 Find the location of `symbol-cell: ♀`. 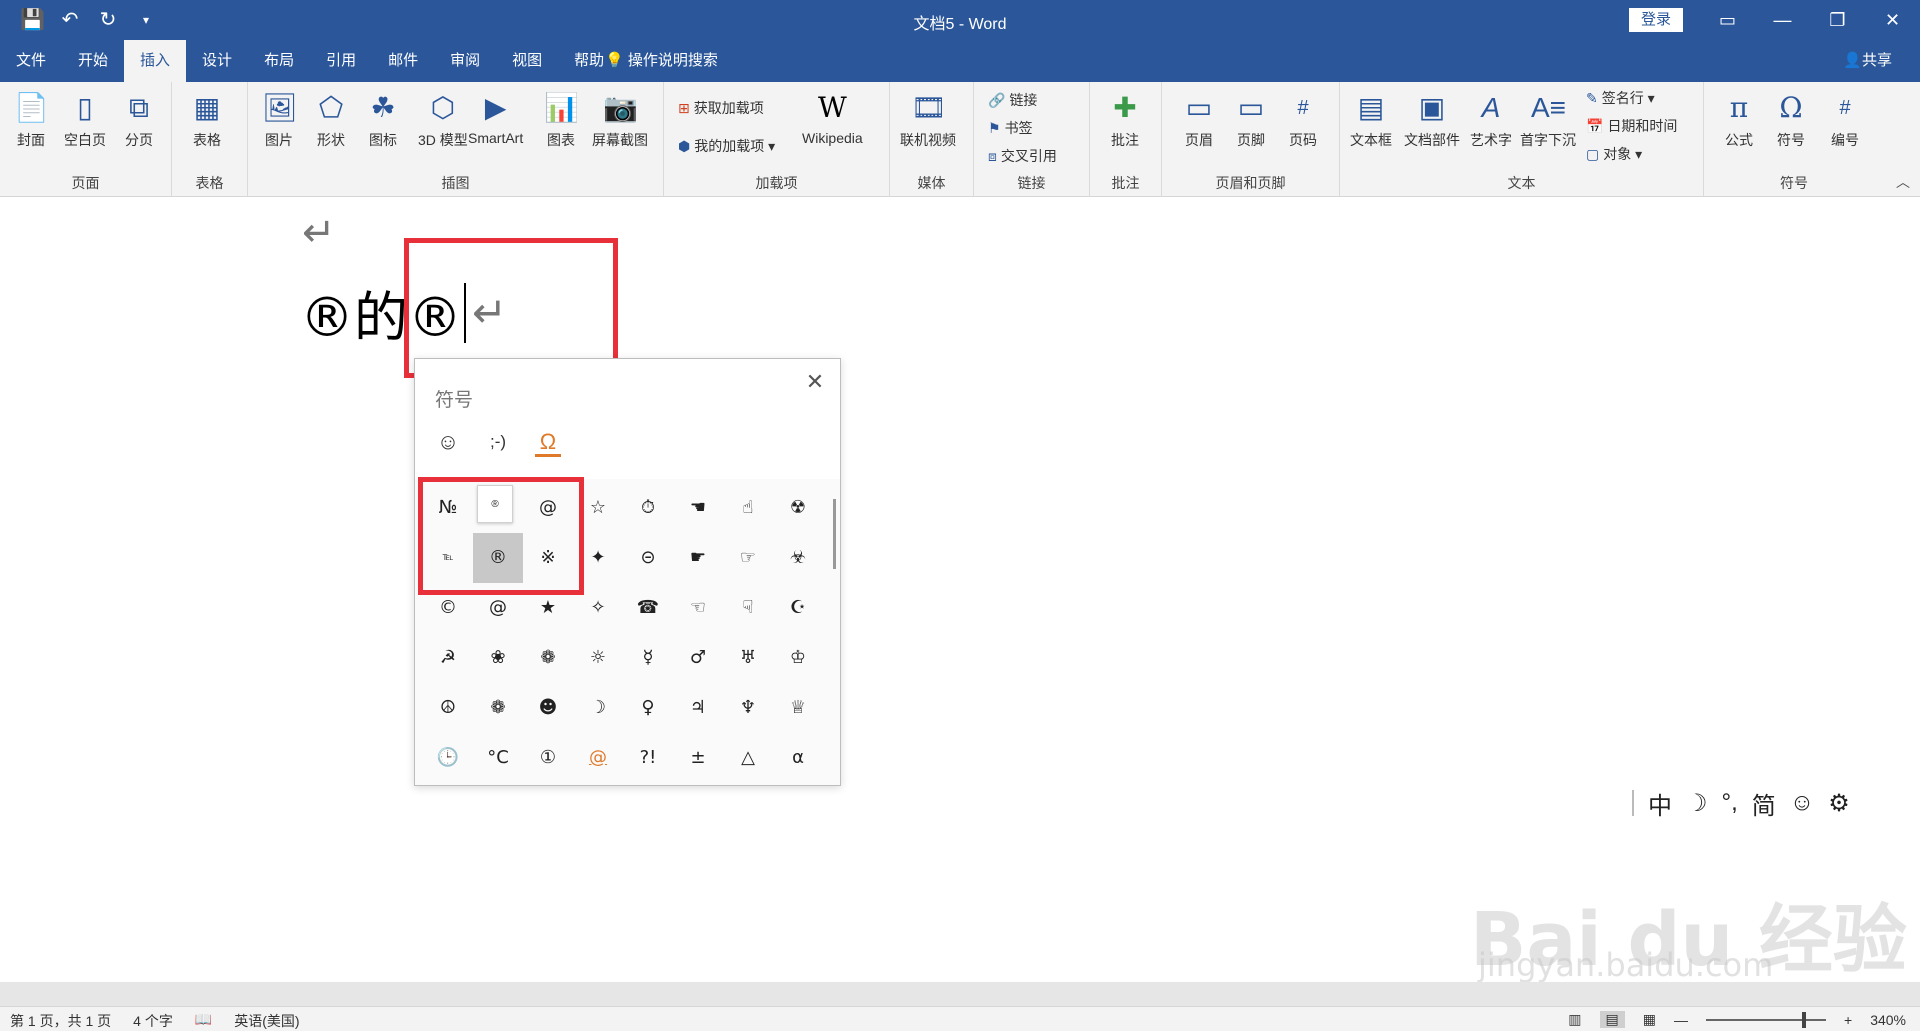

symbol-cell: ♀ is located at coordinates (648, 708).